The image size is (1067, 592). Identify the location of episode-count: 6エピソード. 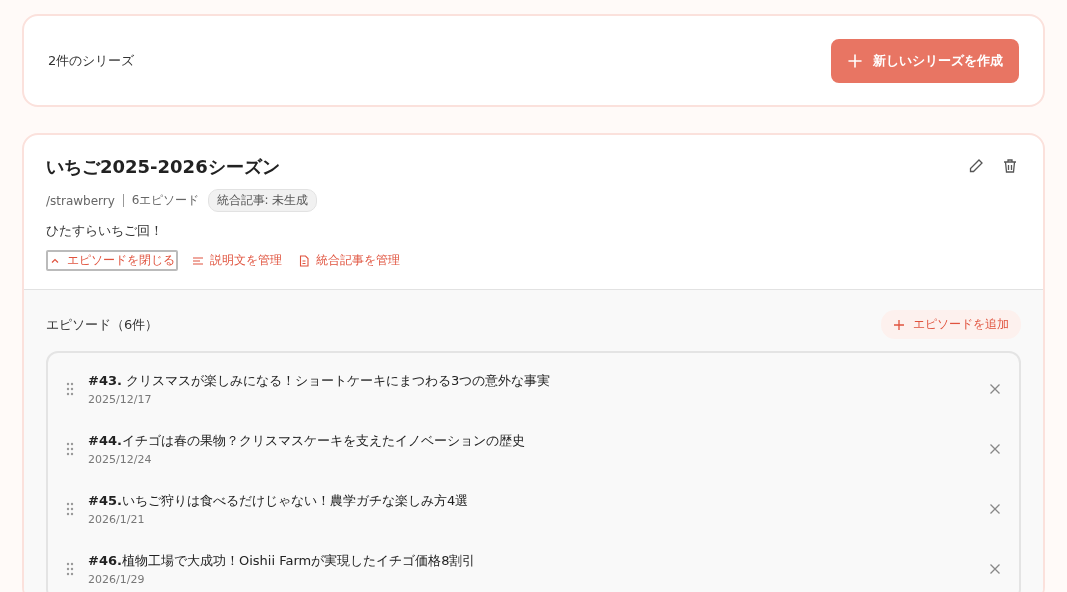
(165, 200).